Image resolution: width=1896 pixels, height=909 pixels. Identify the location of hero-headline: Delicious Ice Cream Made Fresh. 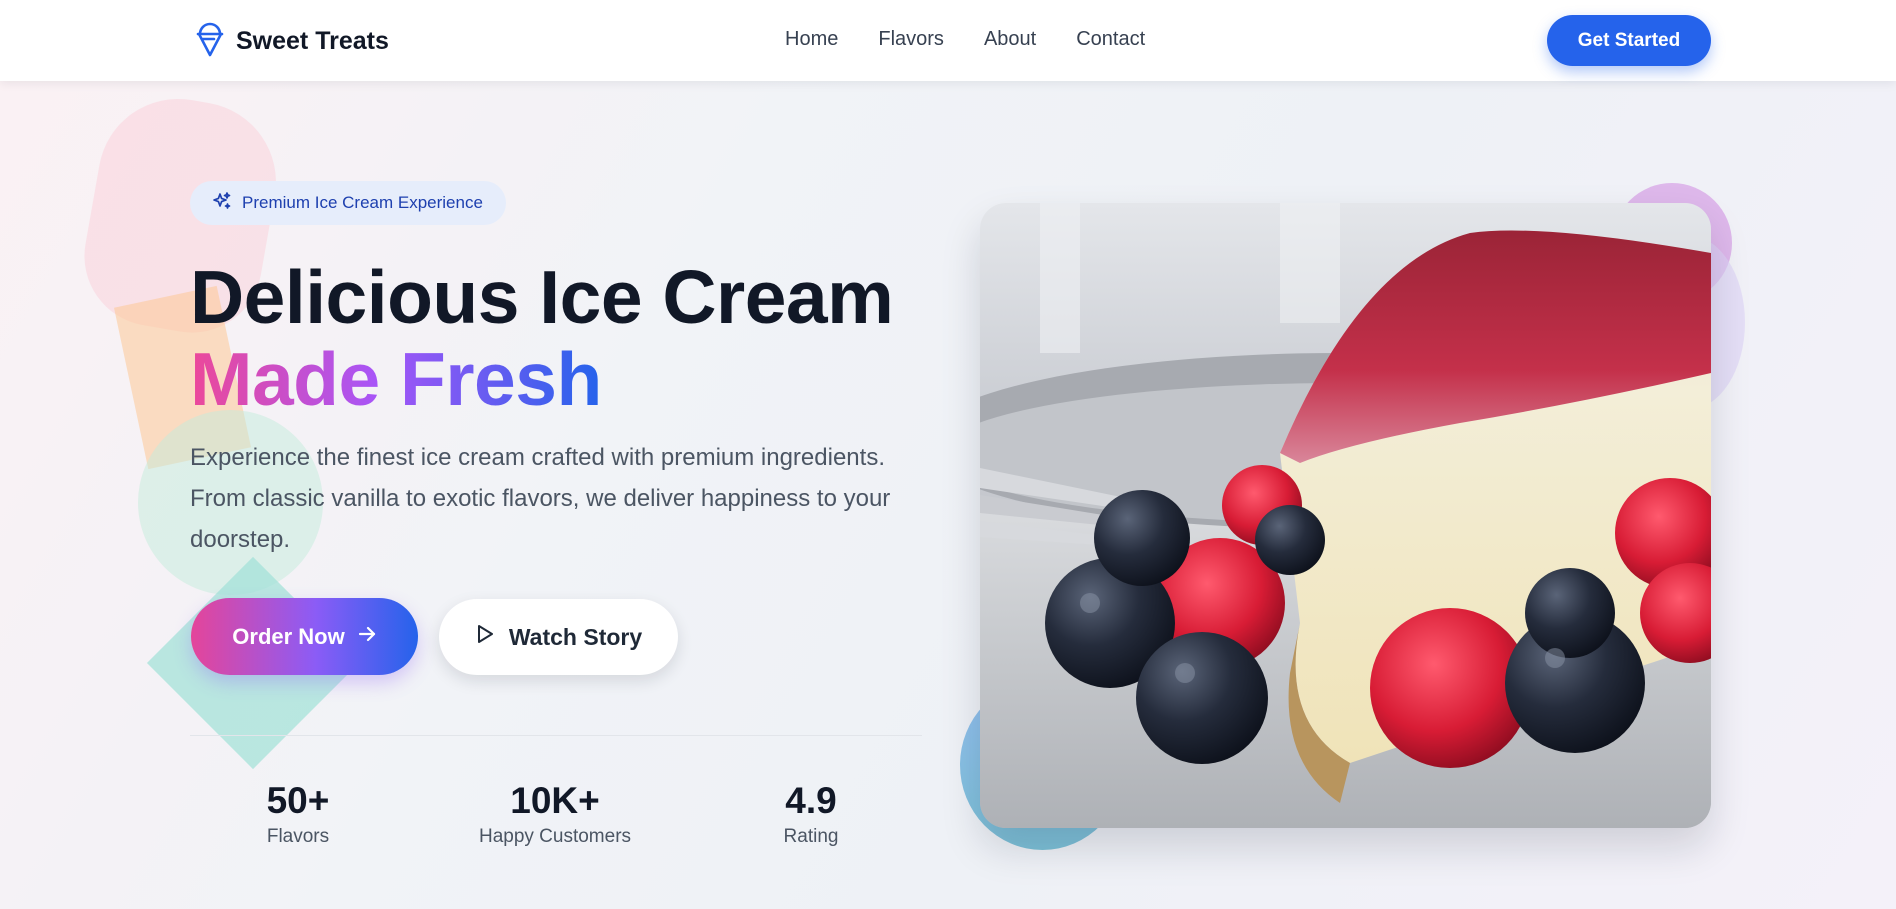
(542, 338).